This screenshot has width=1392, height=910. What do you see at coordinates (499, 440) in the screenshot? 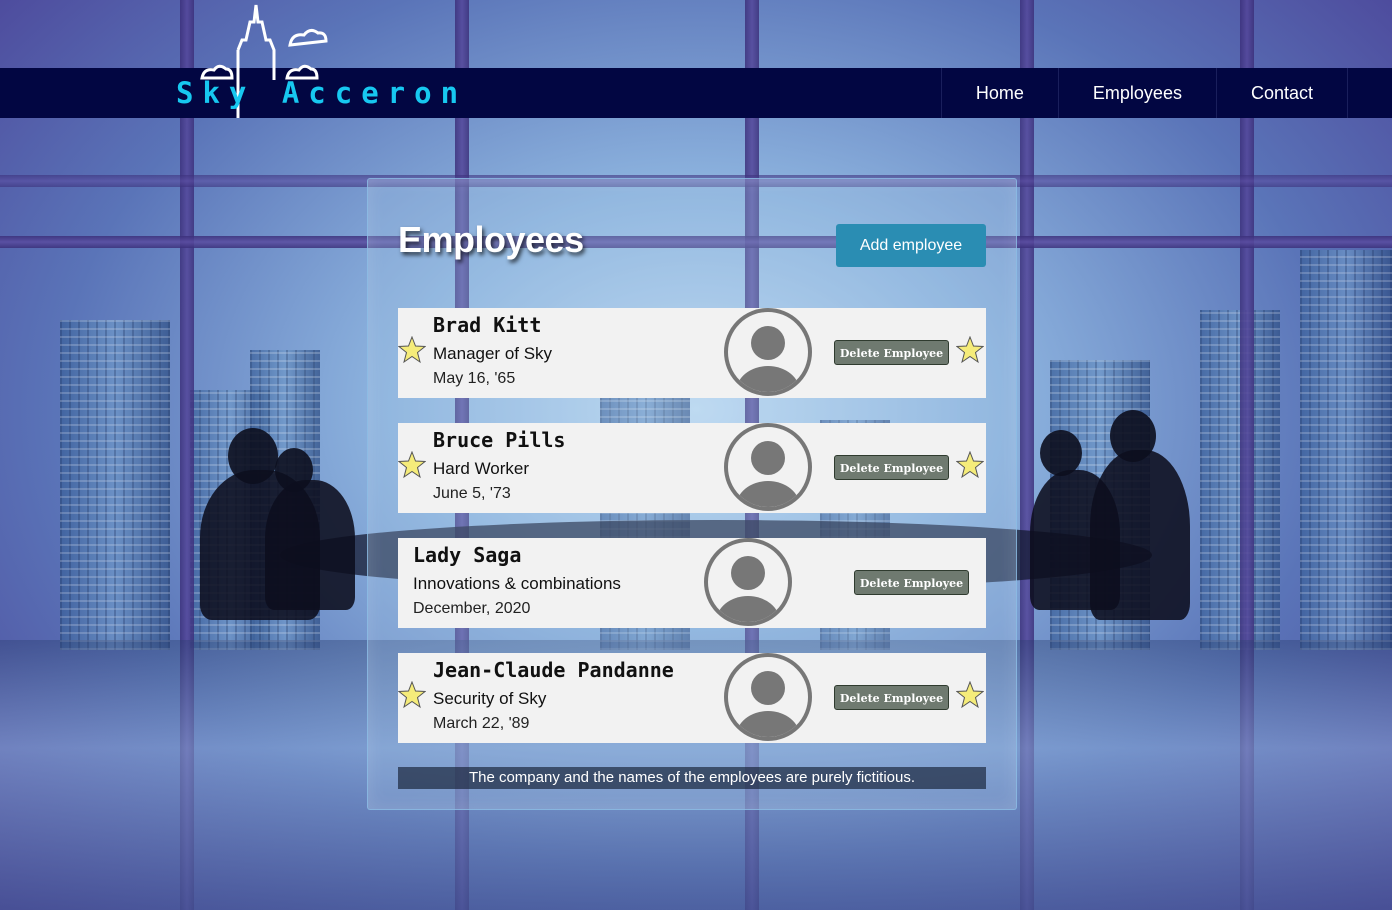
I see `employee-name: Bruce Pills` at bounding box center [499, 440].